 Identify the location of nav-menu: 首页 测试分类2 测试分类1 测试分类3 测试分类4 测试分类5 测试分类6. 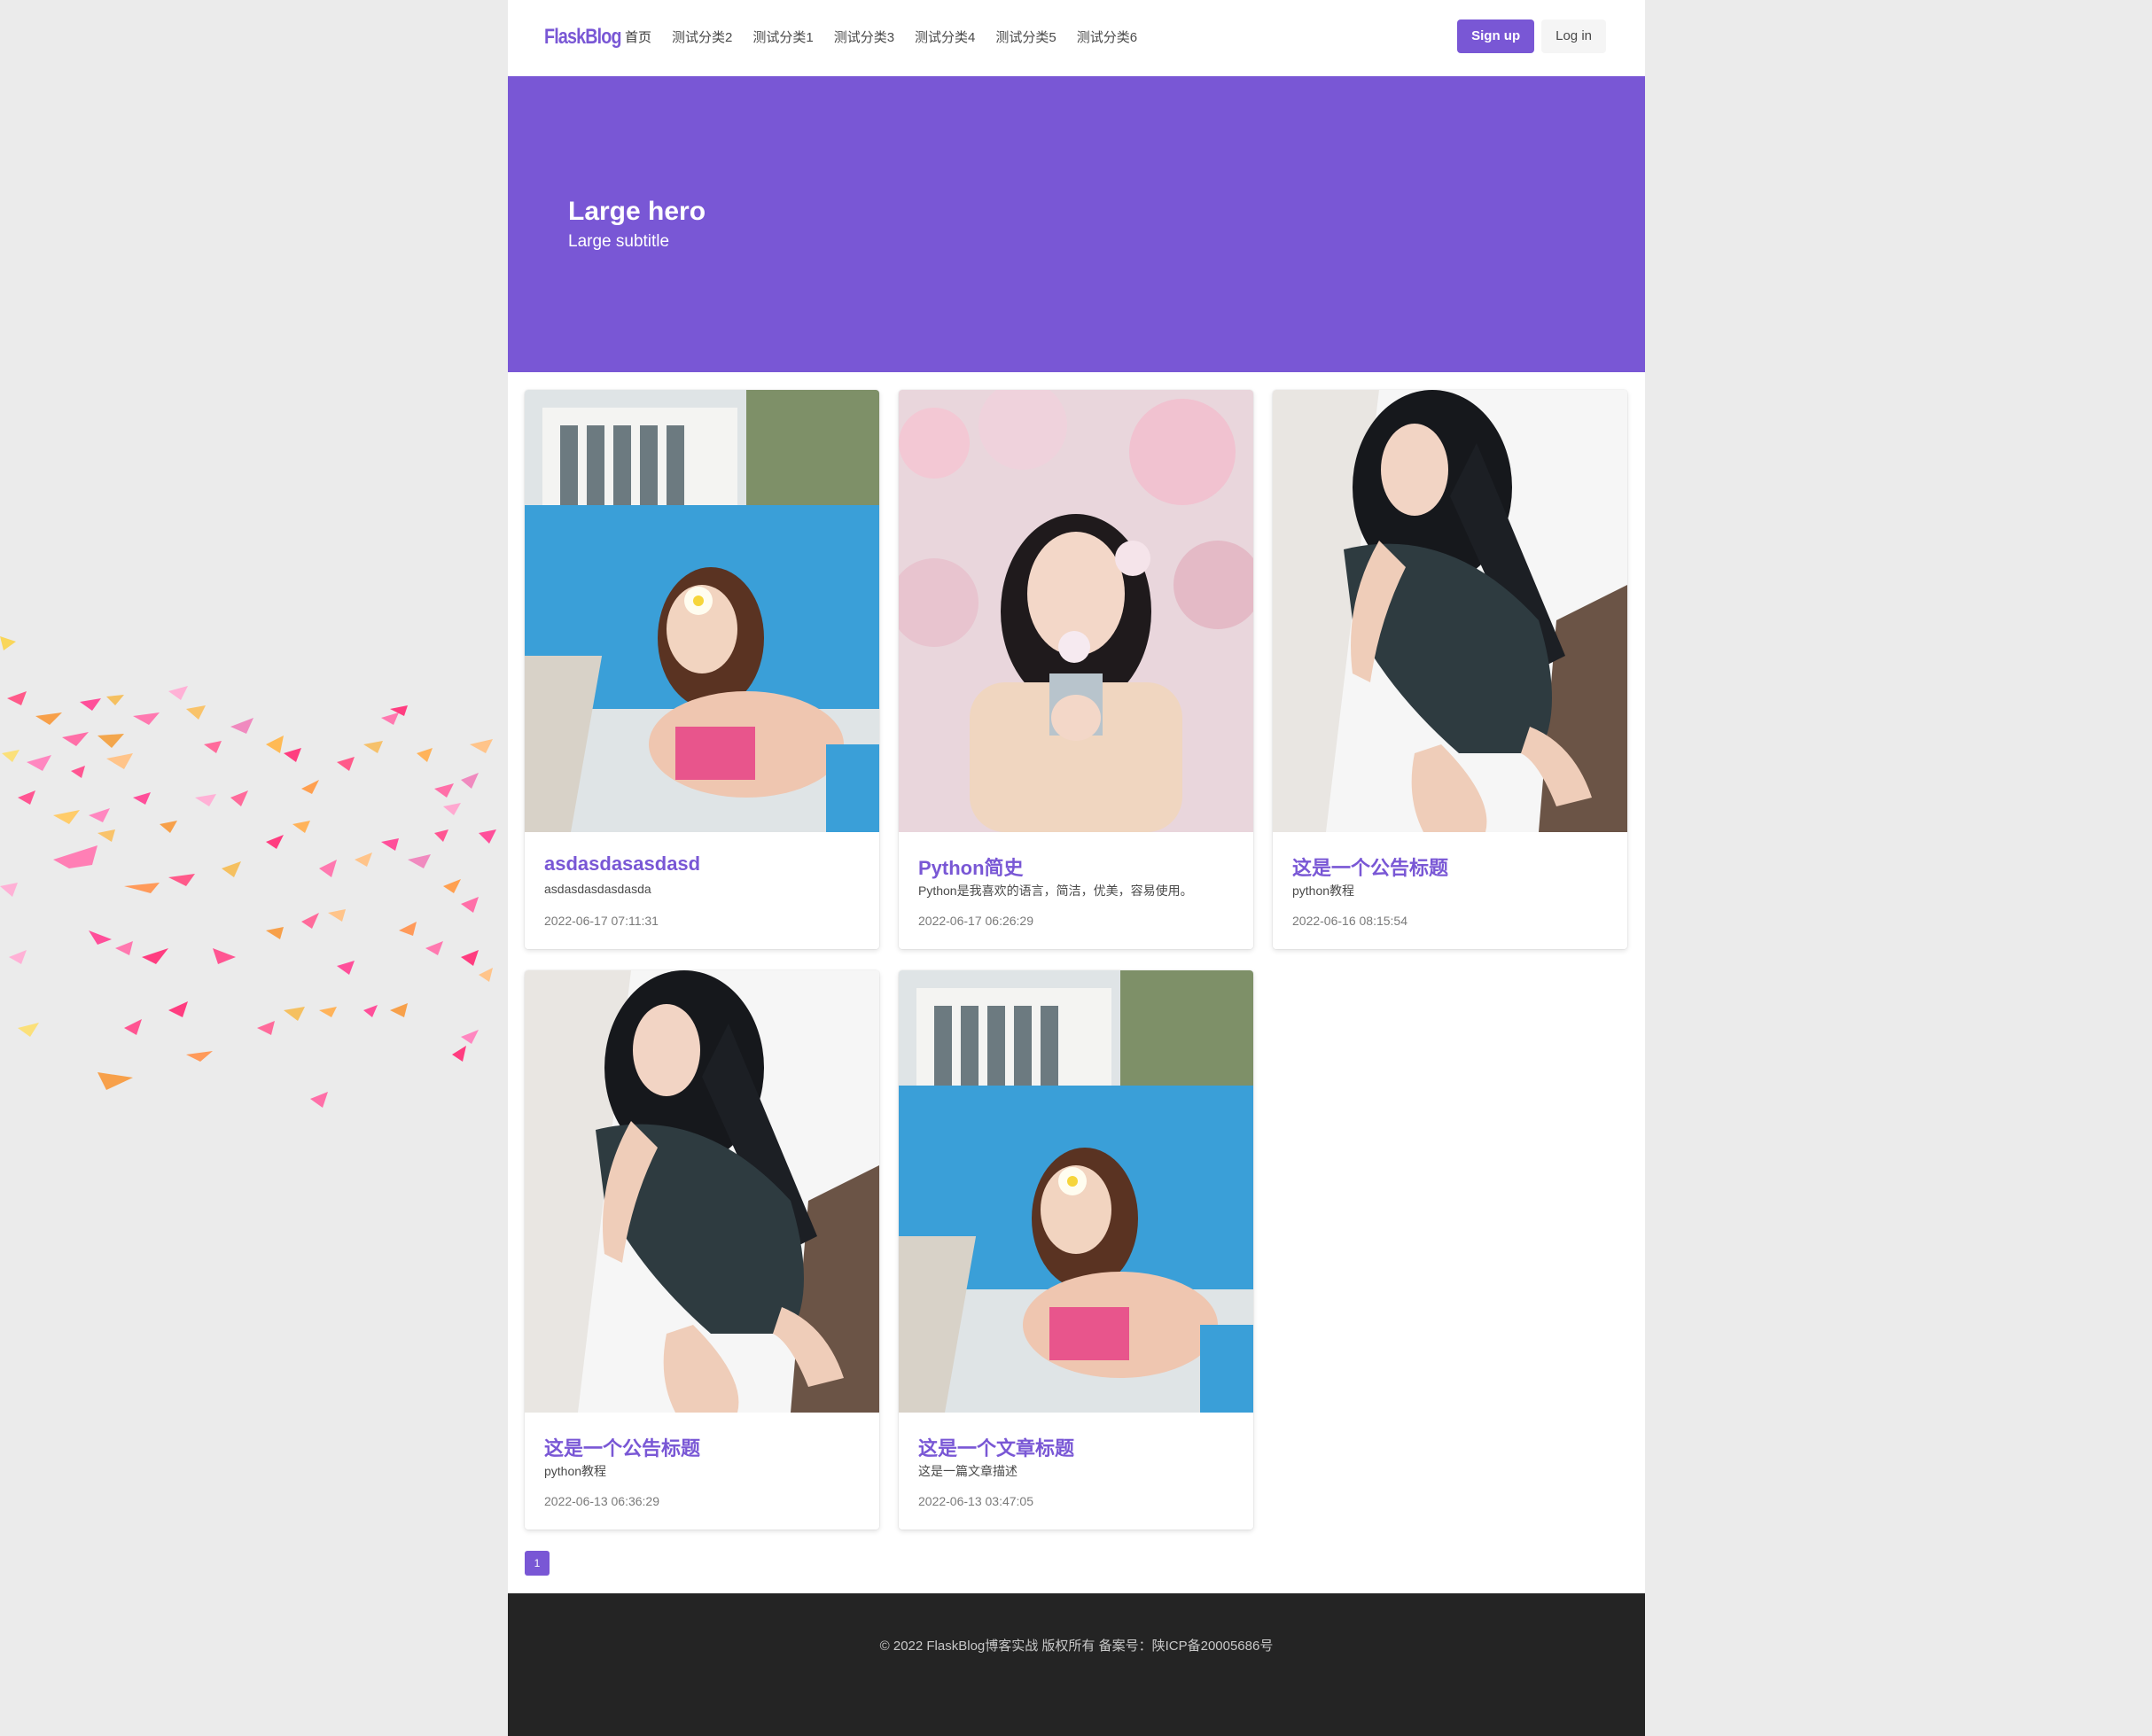
(891, 38).